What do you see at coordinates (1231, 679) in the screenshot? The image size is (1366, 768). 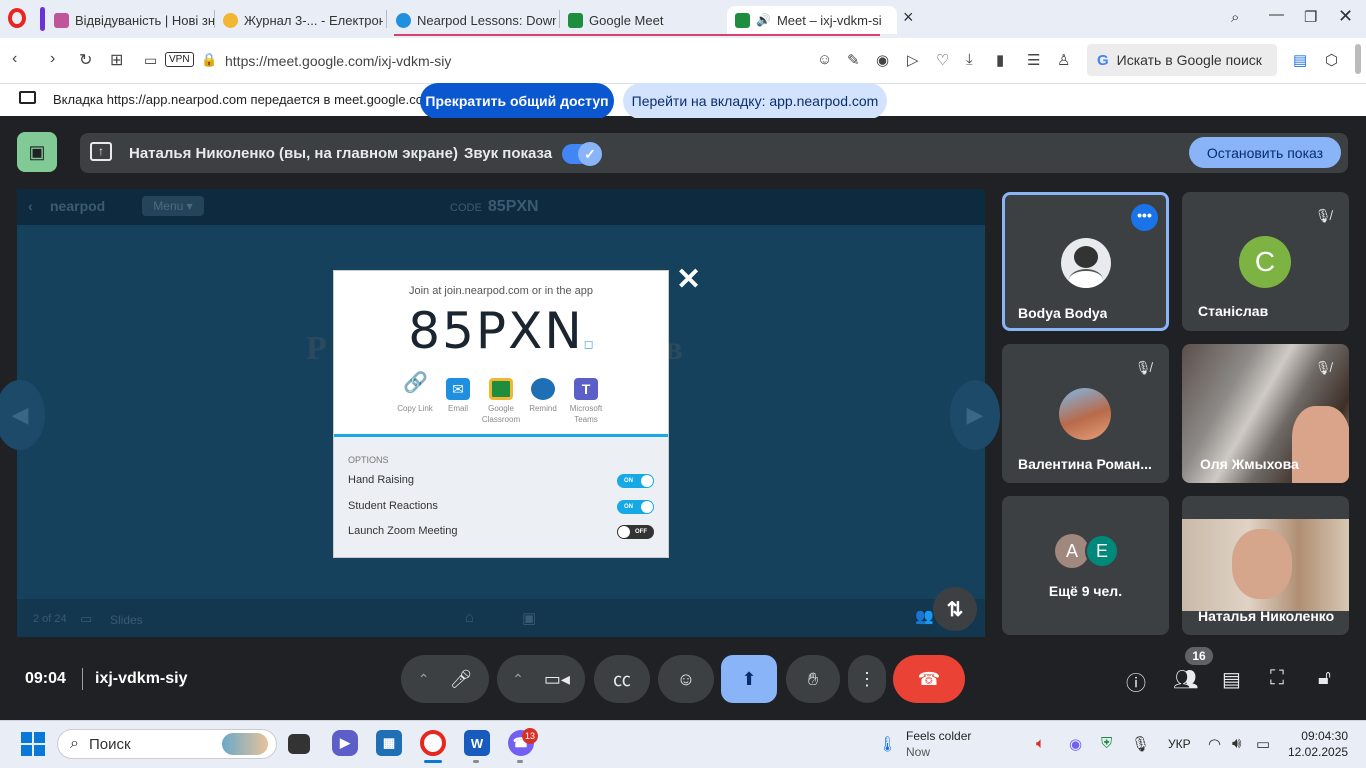 I see `chat-icon: ▤` at bounding box center [1231, 679].